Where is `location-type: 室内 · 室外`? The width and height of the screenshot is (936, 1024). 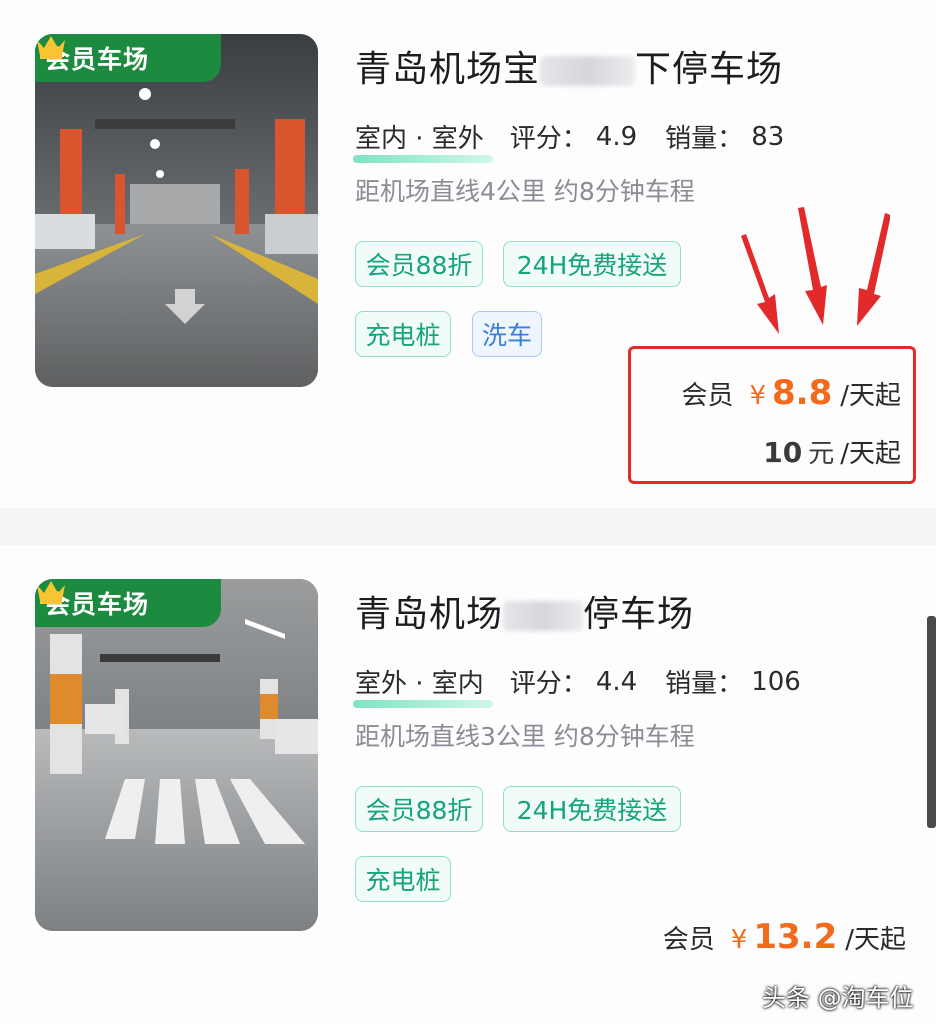 location-type: 室内 · 室外 is located at coordinates (423, 140).